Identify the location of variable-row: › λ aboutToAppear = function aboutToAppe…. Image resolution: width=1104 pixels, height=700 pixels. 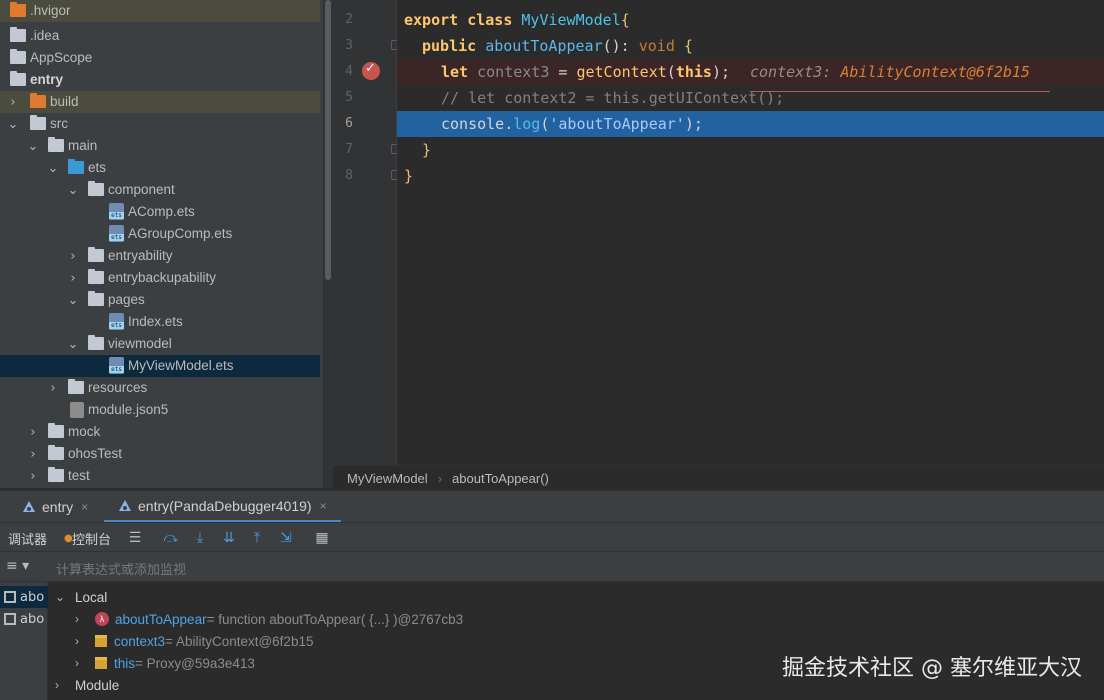
(269, 619).